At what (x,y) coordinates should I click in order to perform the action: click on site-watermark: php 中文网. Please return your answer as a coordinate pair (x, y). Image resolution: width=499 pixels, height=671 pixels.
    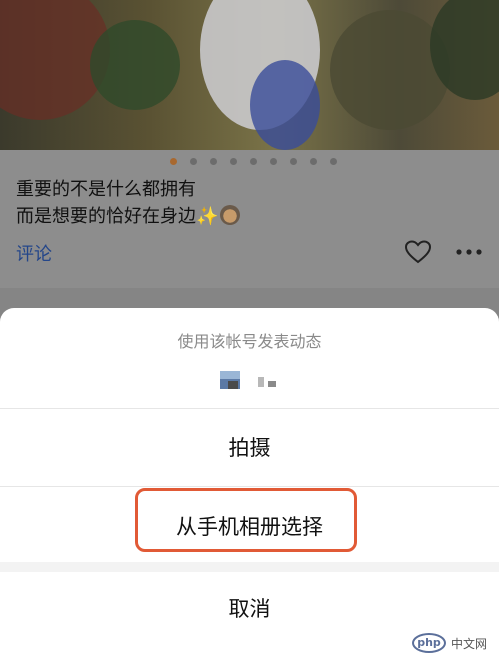
    Looking at the image, I should click on (453, 643).